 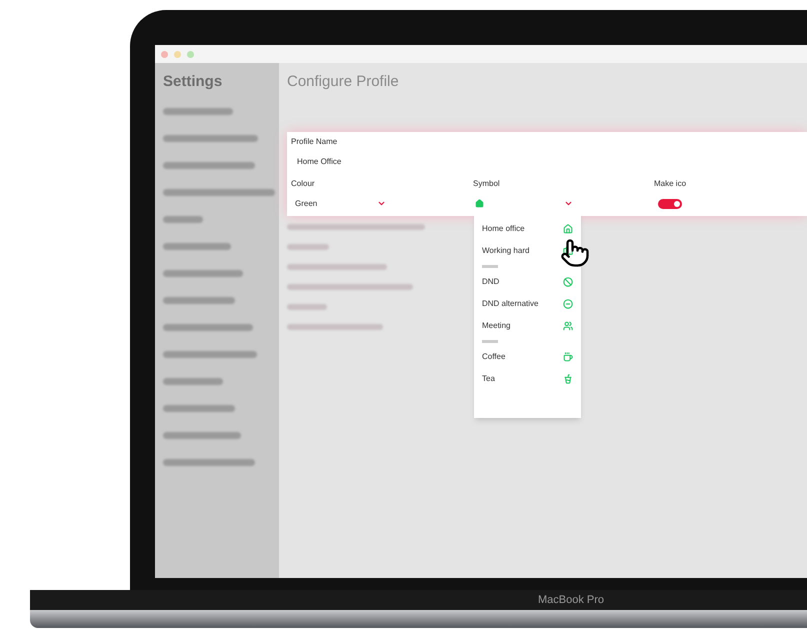 What do you see at coordinates (670, 203) in the screenshot?
I see `toggle-switch` at bounding box center [670, 203].